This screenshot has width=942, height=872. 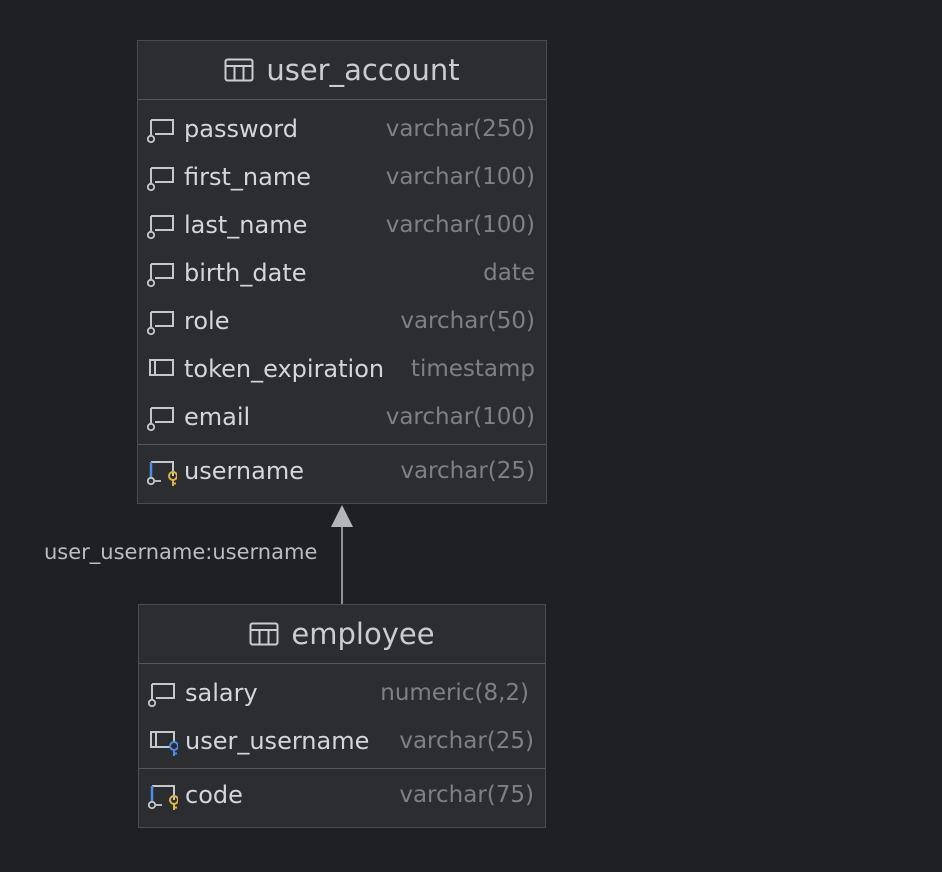 I want to click on primary-key-row: code varchar(75), so click(x=342, y=795).